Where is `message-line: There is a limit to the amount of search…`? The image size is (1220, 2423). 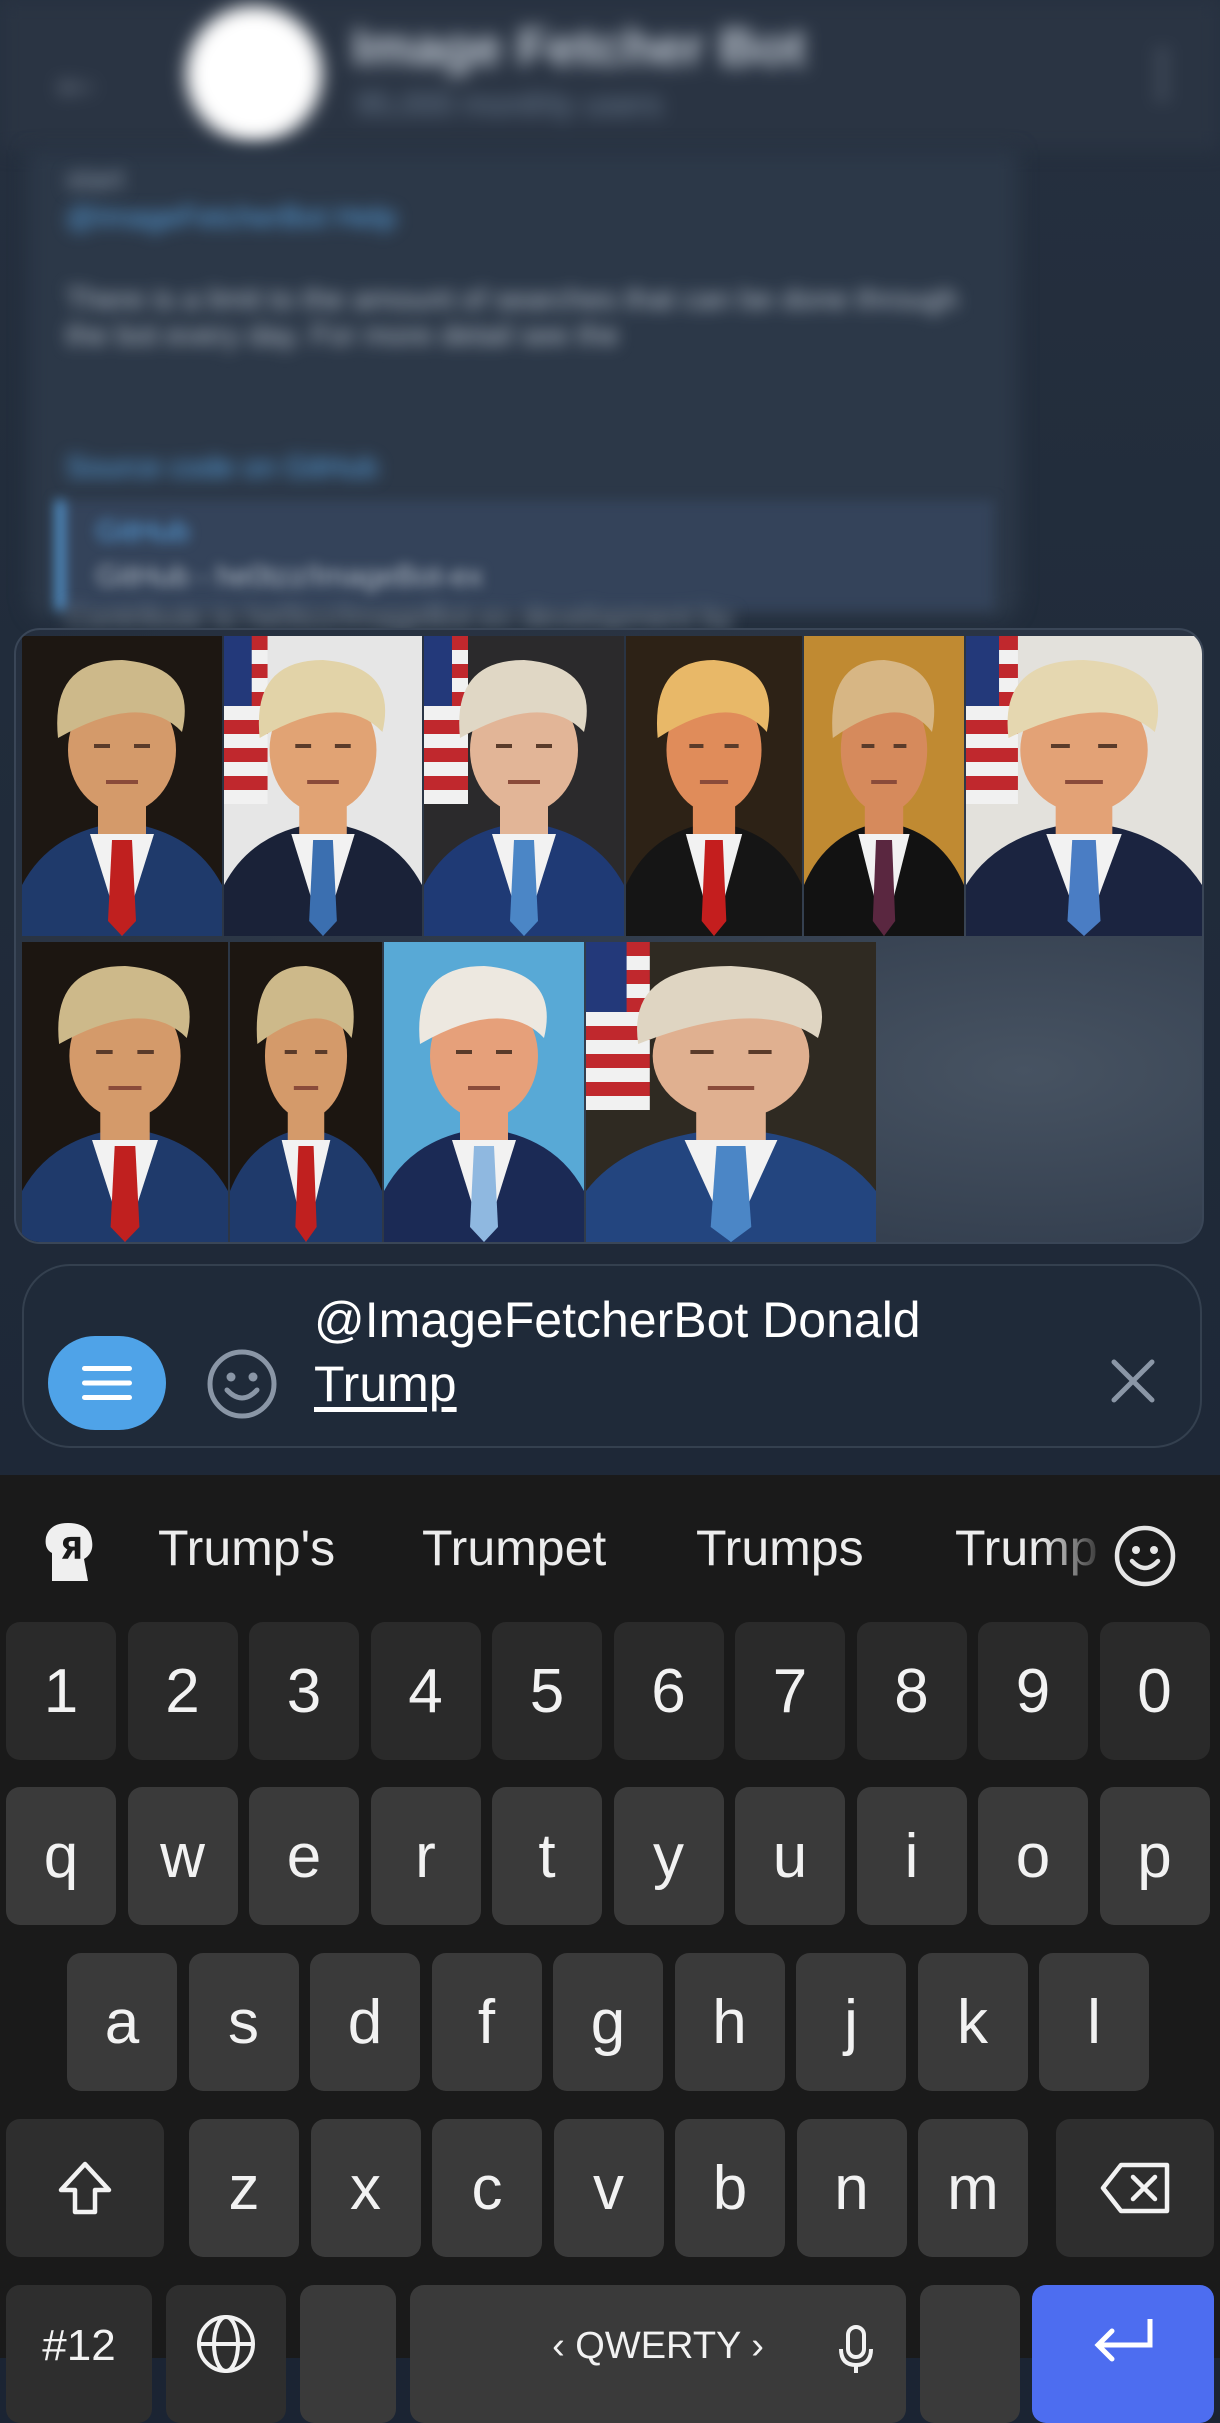 message-line: There is a limit to the amount of search… is located at coordinates (512, 317).